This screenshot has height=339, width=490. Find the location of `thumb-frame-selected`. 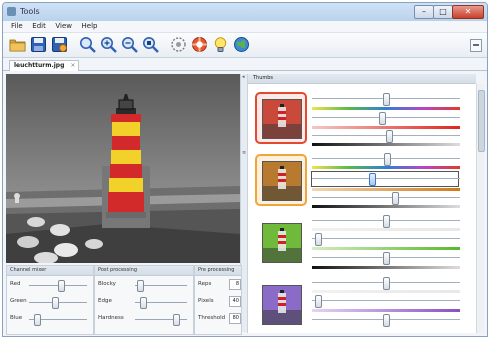

thumb-frame-selected is located at coordinates (281, 118).